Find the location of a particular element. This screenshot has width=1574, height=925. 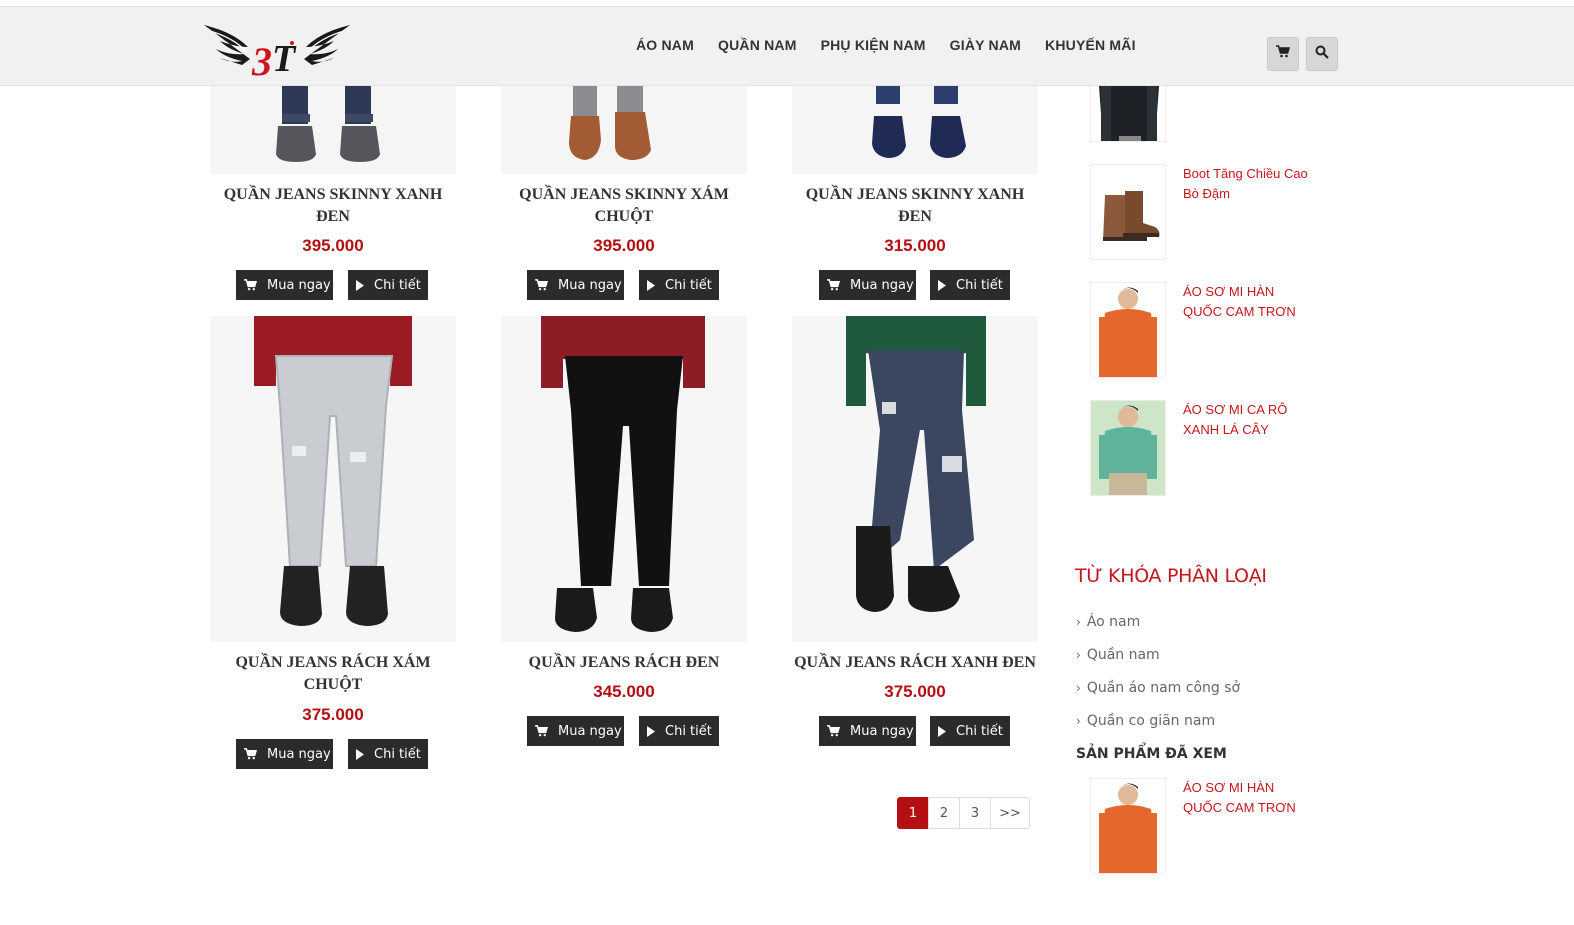

tag-label: Quần nam is located at coordinates (1123, 655).